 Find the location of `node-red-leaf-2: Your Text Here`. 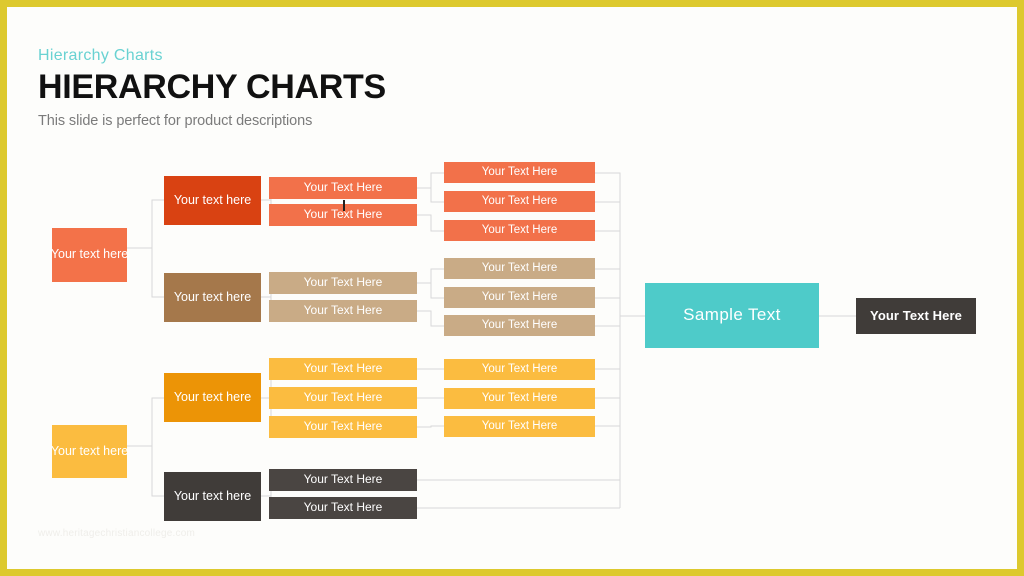

node-red-leaf-2: Your Text Here is located at coordinates (519, 201).